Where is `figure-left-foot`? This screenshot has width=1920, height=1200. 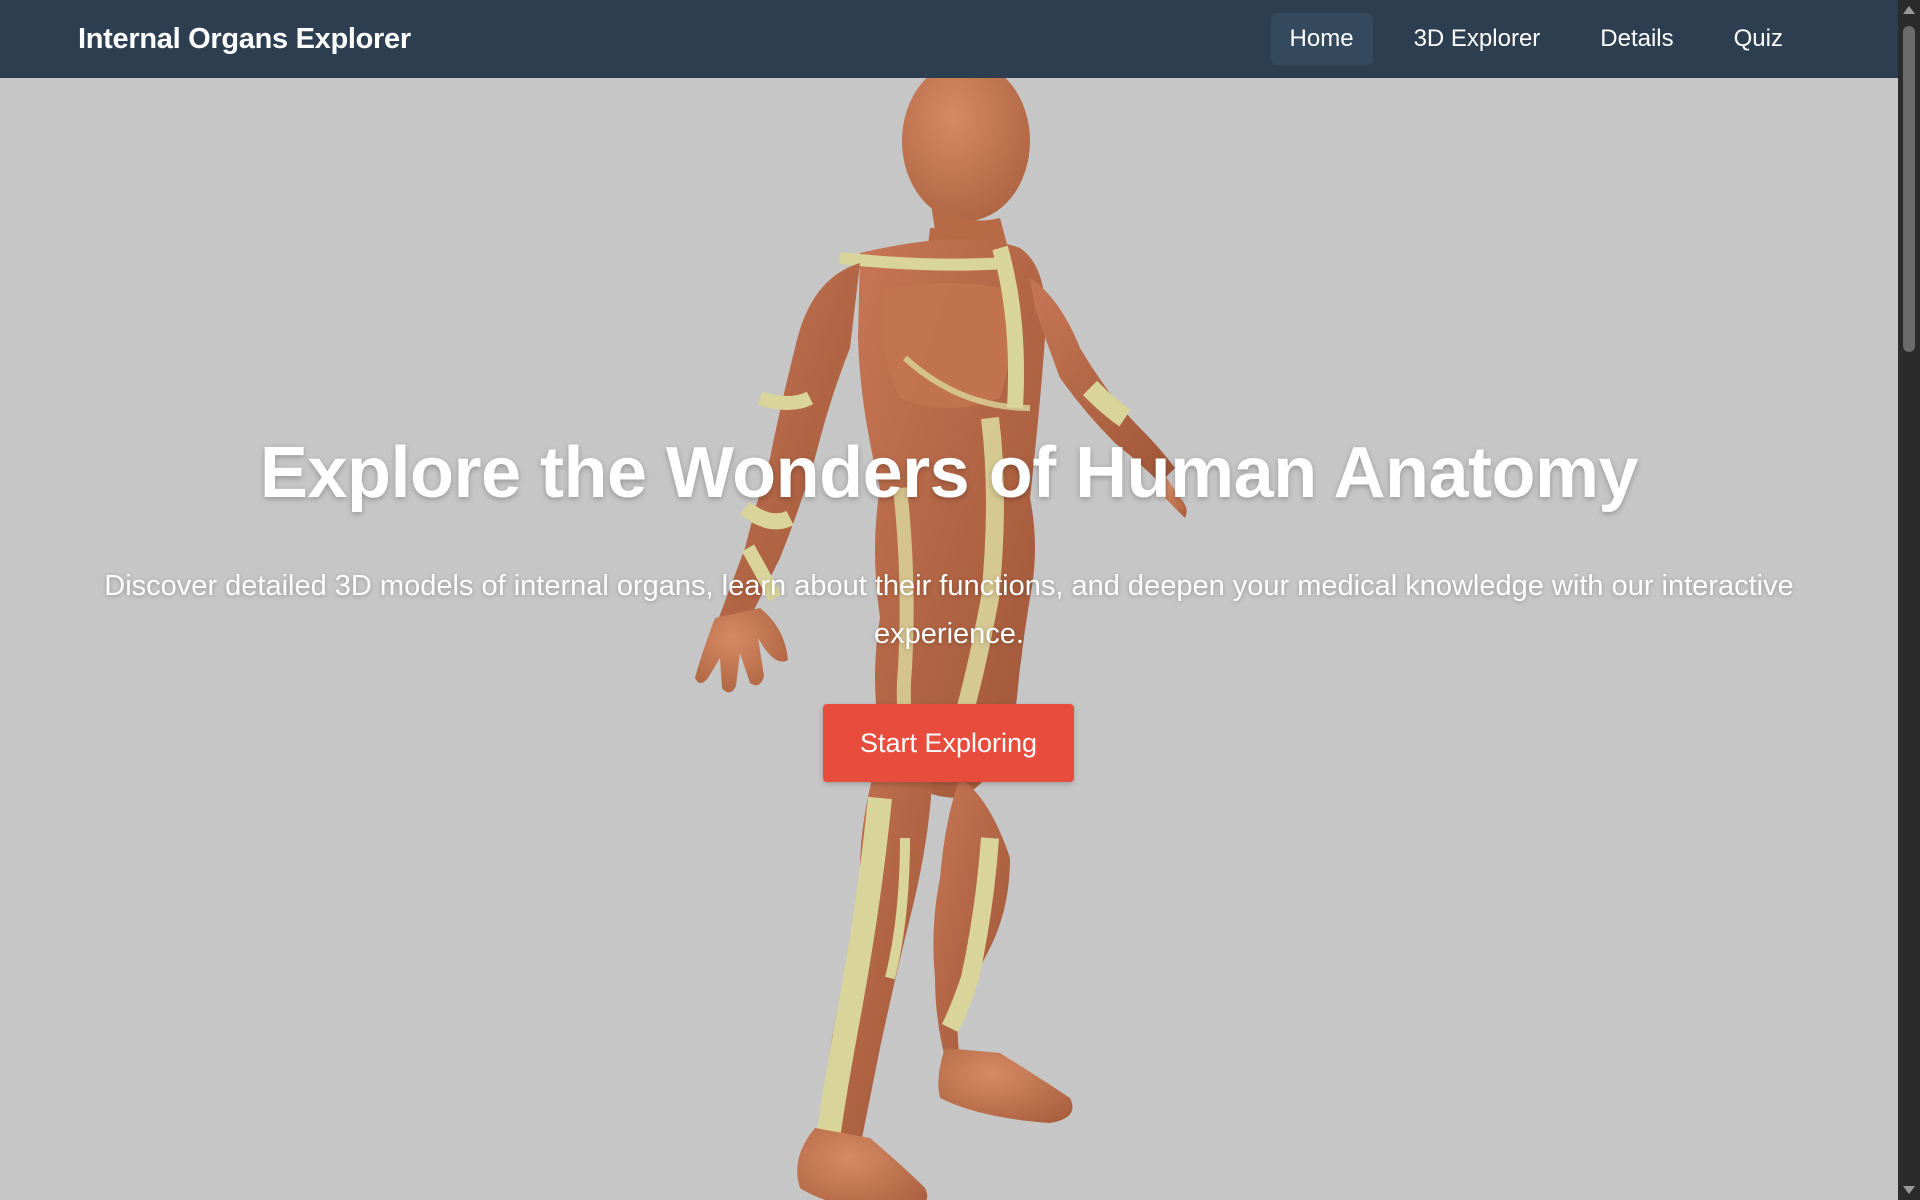 figure-left-foot is located at coordinates (862, 1164).